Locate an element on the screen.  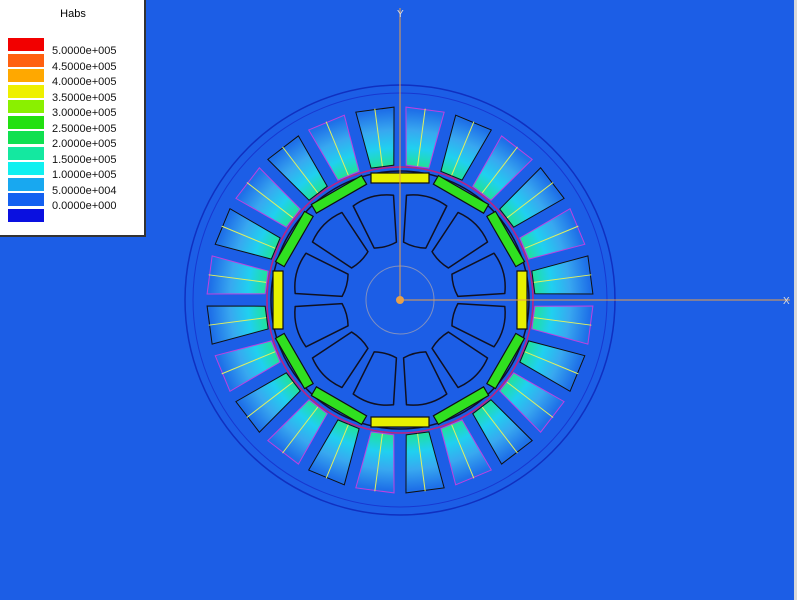
legend-entry: 5.0000e+005 is located at coordinates (78, 47).